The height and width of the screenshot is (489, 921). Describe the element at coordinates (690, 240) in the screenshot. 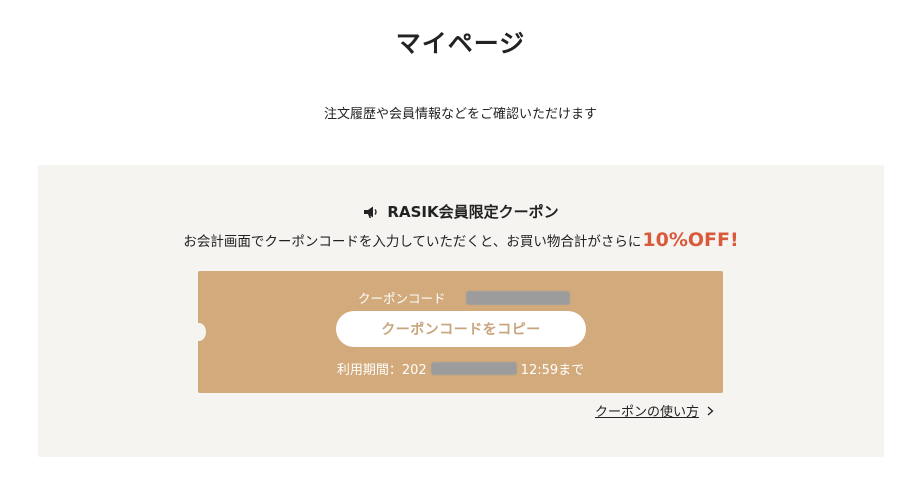

I see `discount-highlight: 10%OFF!` at that location.